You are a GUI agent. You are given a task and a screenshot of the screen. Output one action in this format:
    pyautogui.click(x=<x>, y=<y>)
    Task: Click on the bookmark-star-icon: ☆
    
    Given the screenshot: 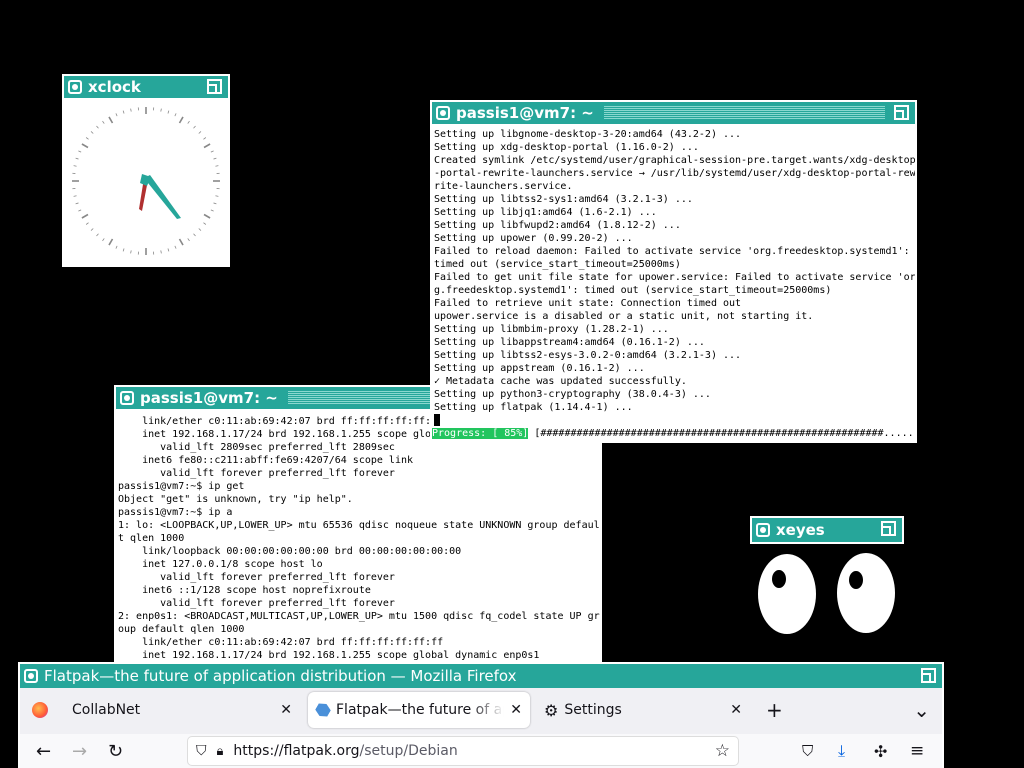 What is the action you would take?
    pyautogui.click(x=722, y=751)
    